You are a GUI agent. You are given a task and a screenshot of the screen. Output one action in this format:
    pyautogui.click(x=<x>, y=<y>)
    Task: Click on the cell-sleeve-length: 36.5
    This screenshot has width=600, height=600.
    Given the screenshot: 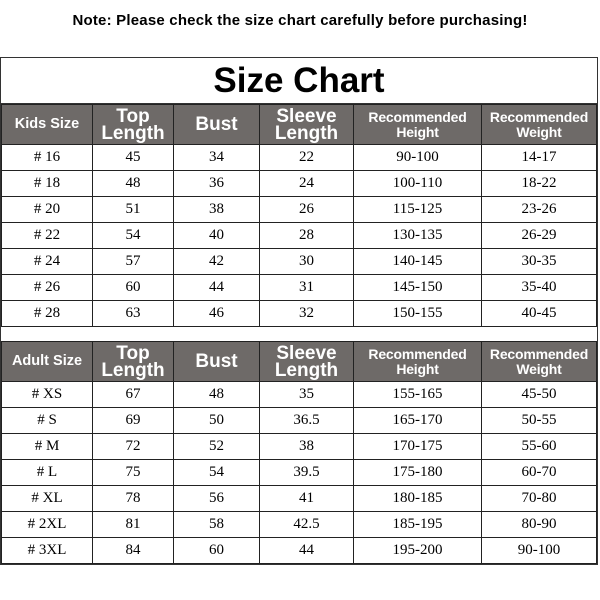 What is the action you would take?
    pyautogui.click(x=306, y=420)
    